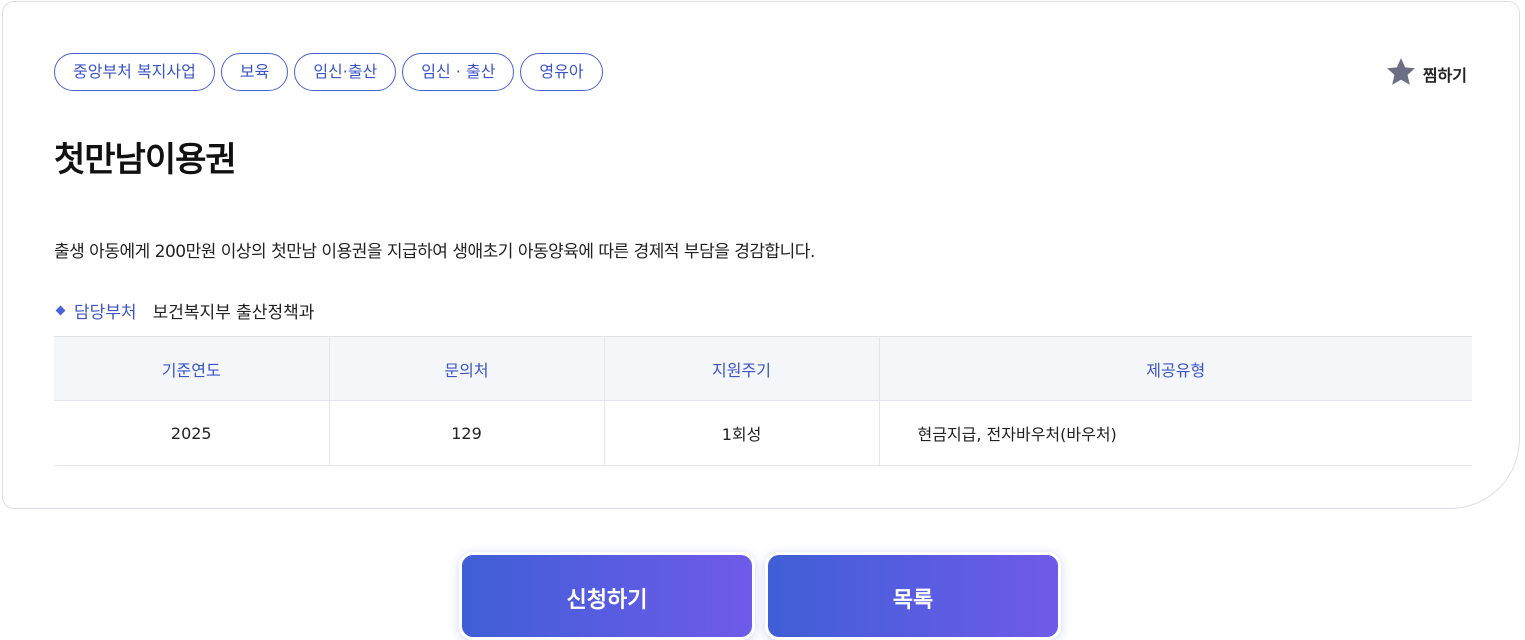 This screenshot has height=640, width=1525. Describe the element at coordinates (134, 72) in the screenshot. I see `tag-central-welfare: 중앙부처 복지사업` at that location.